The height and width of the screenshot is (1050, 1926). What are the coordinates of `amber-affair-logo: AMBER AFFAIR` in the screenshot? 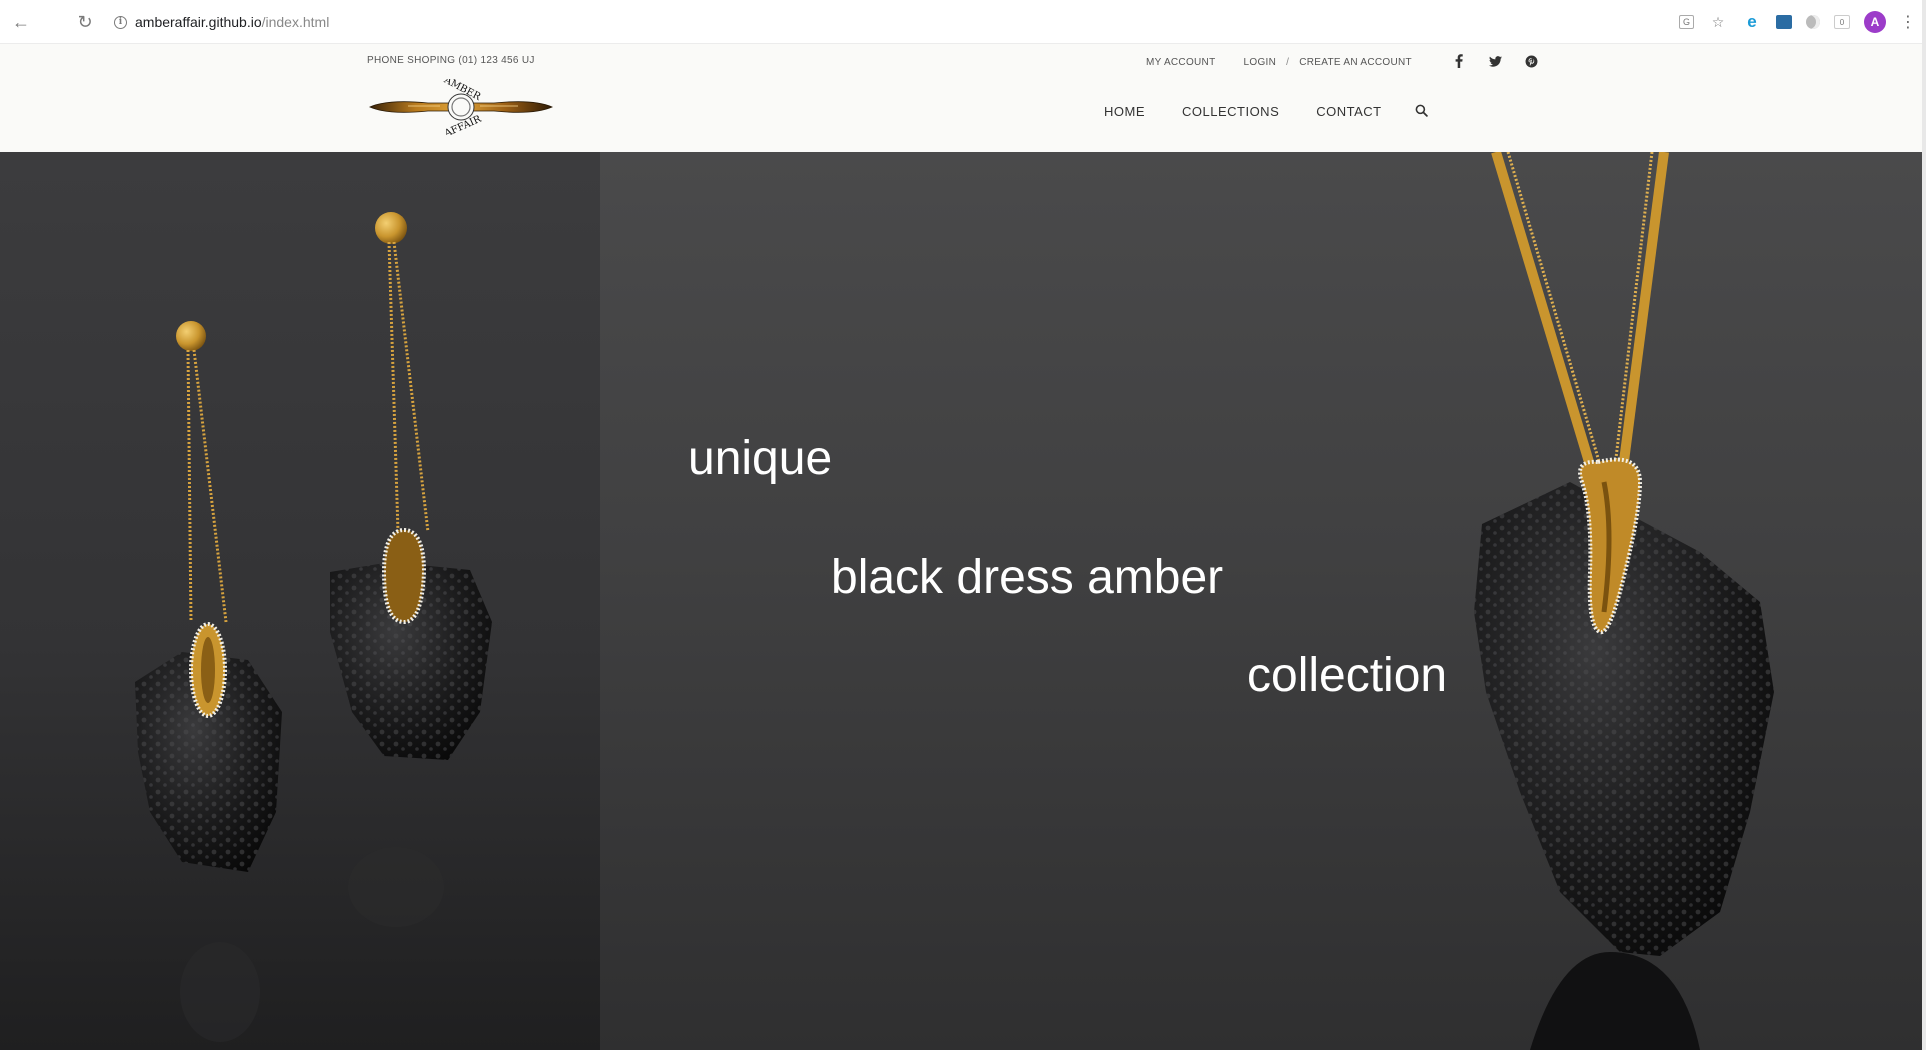 It's located at (461, 107).